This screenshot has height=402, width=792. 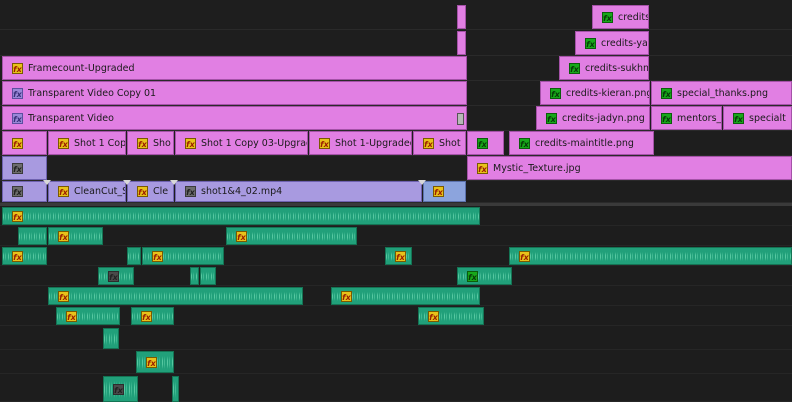 I want to click on audio-track-5: fx fx, so click(x=396, y=296).